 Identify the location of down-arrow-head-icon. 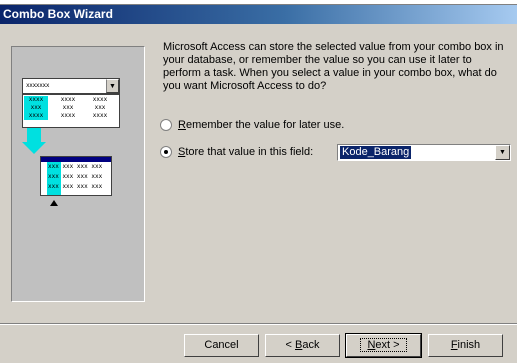
(34, 148).